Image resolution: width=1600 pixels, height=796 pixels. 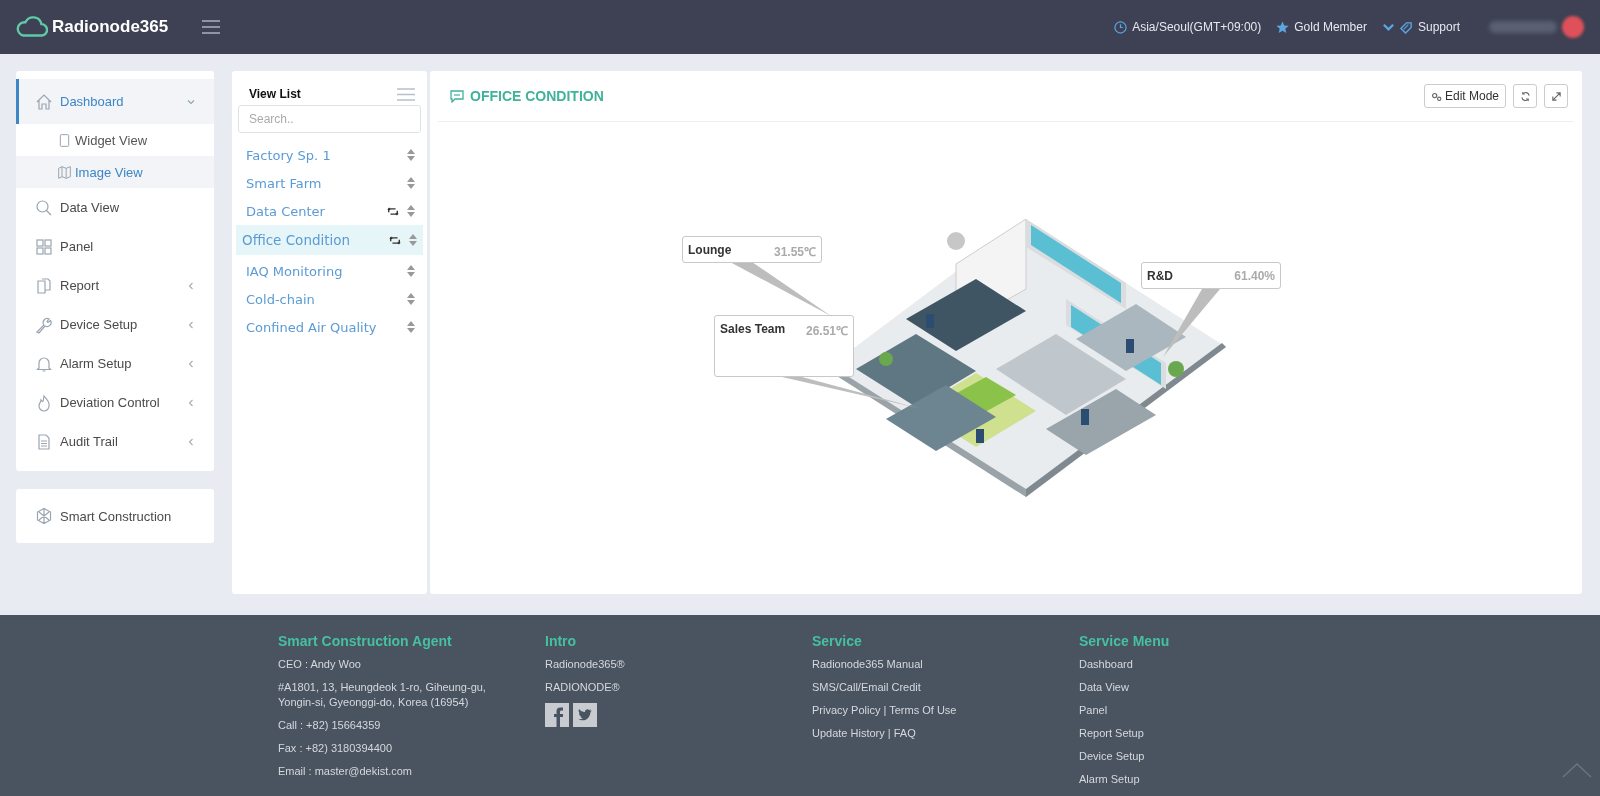 What do you see at coordinates (1186, 779) in the screenshot?
I see `footer-link: Alarm Setup` at bounding box center [1186, 779].